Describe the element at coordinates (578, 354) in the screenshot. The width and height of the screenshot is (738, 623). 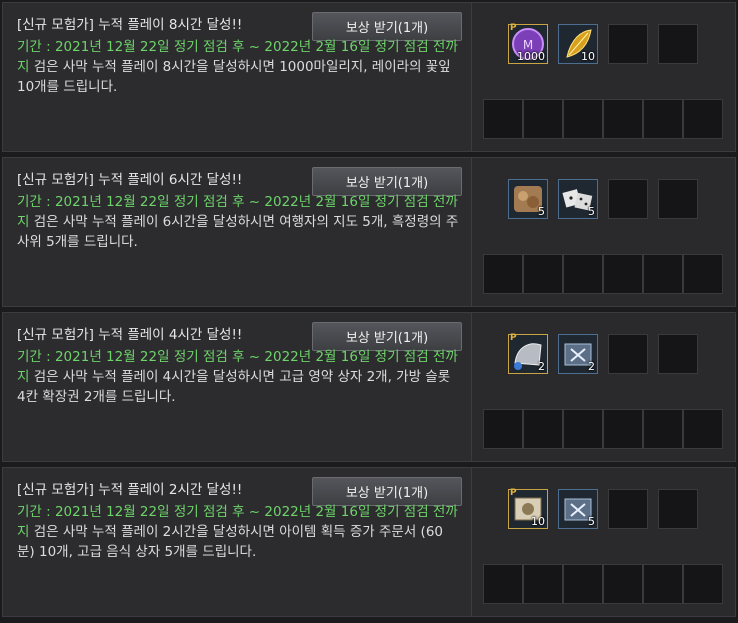
I see `reward-item-slot: 2` at that location.